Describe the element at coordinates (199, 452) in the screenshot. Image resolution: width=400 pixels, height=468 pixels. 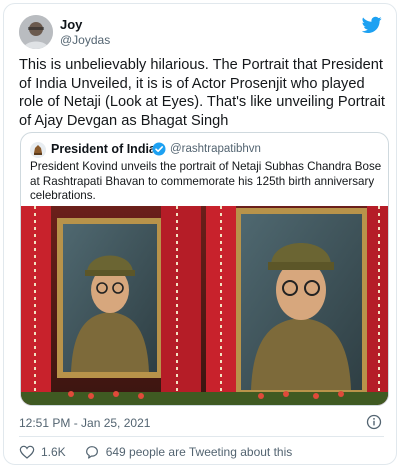
I see `tweeting-about-link: 649 people are Tweeting about this` at that location.